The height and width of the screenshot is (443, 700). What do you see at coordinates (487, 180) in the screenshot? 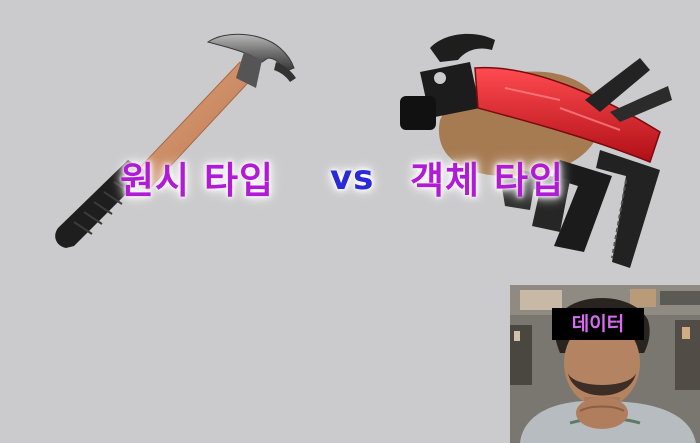
I see `object-type-label: 객체 타입` at bounding box center [487, 180].